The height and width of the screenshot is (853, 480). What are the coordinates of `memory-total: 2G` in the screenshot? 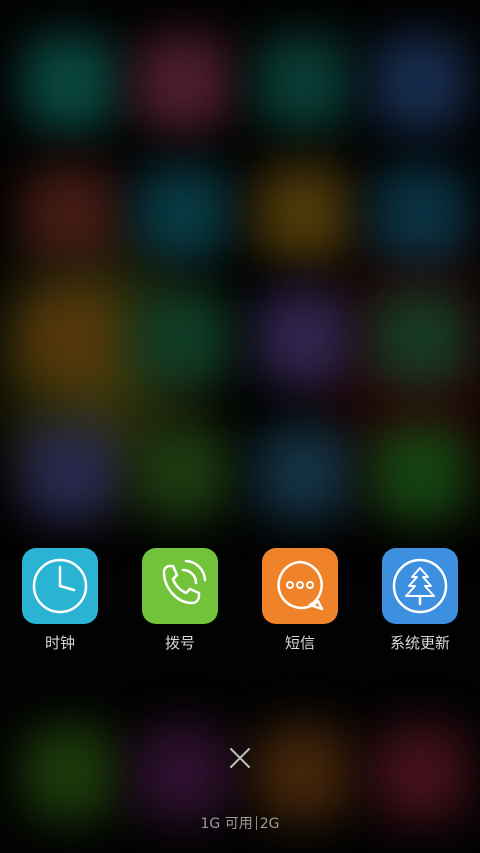 It's located at (269, 824).